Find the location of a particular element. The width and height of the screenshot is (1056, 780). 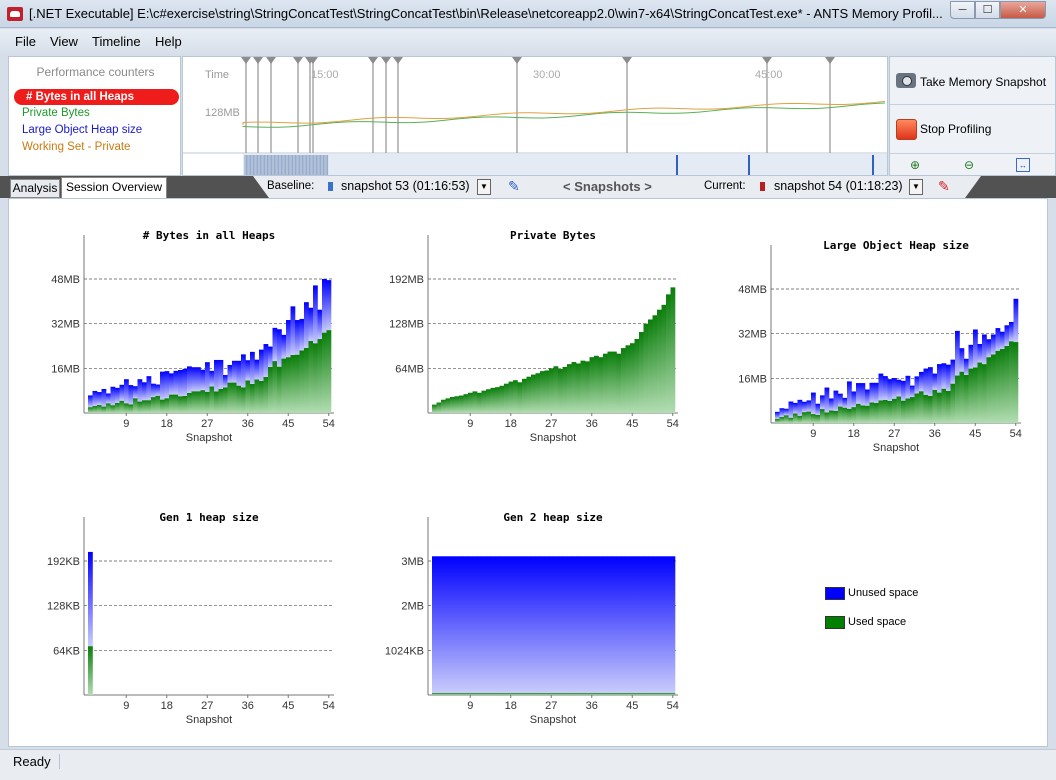

menu-view: View is located at coordinates (64, 41).